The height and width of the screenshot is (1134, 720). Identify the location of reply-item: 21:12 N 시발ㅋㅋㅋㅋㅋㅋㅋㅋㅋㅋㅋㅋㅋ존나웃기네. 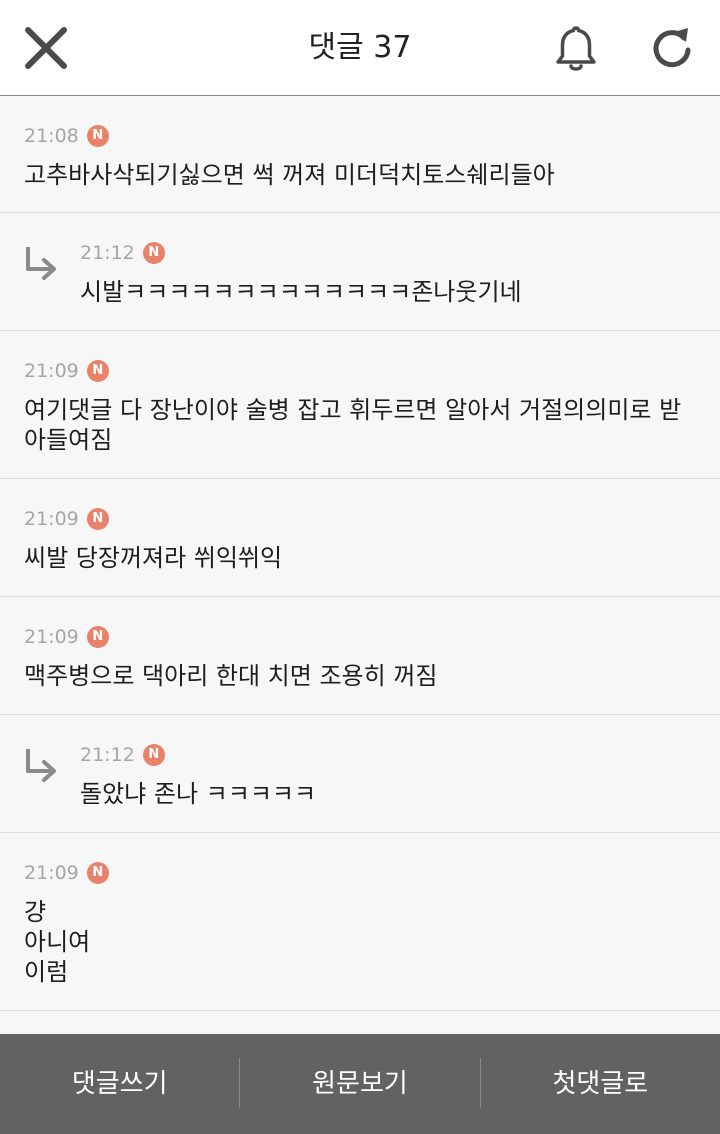
(360, 272).